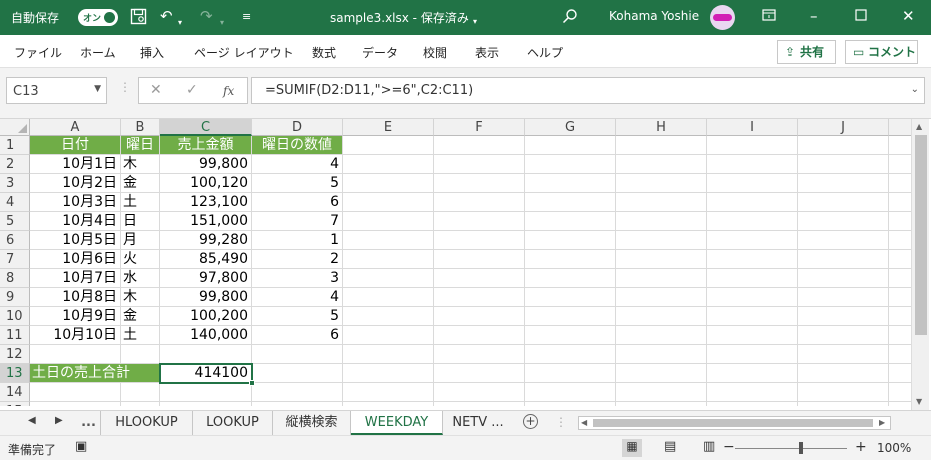 The height and width of the screenshot is (460, 931). I want to click on grid-cell: 3, so click(297, 278).